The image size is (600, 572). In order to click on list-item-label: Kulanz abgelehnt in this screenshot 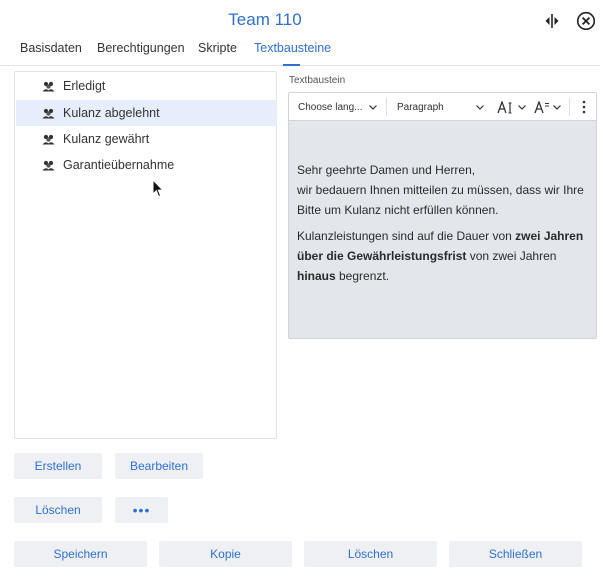, I will do `click(111, 113)`.